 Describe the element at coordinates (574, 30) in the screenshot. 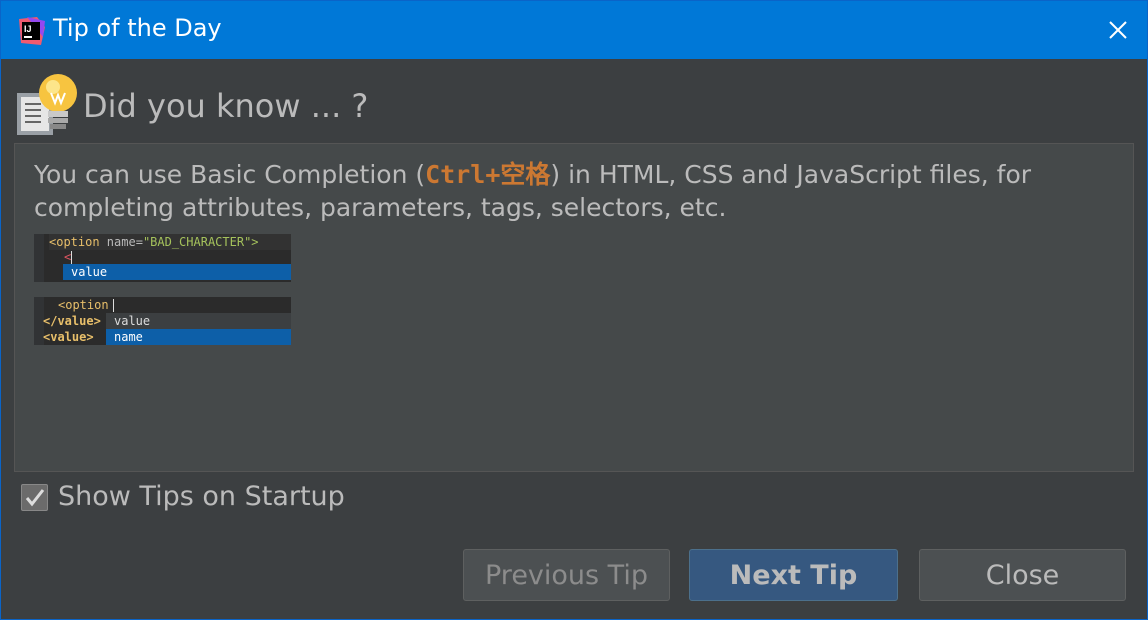

I see `title-bar: IJ Tip of the Day` at that location.